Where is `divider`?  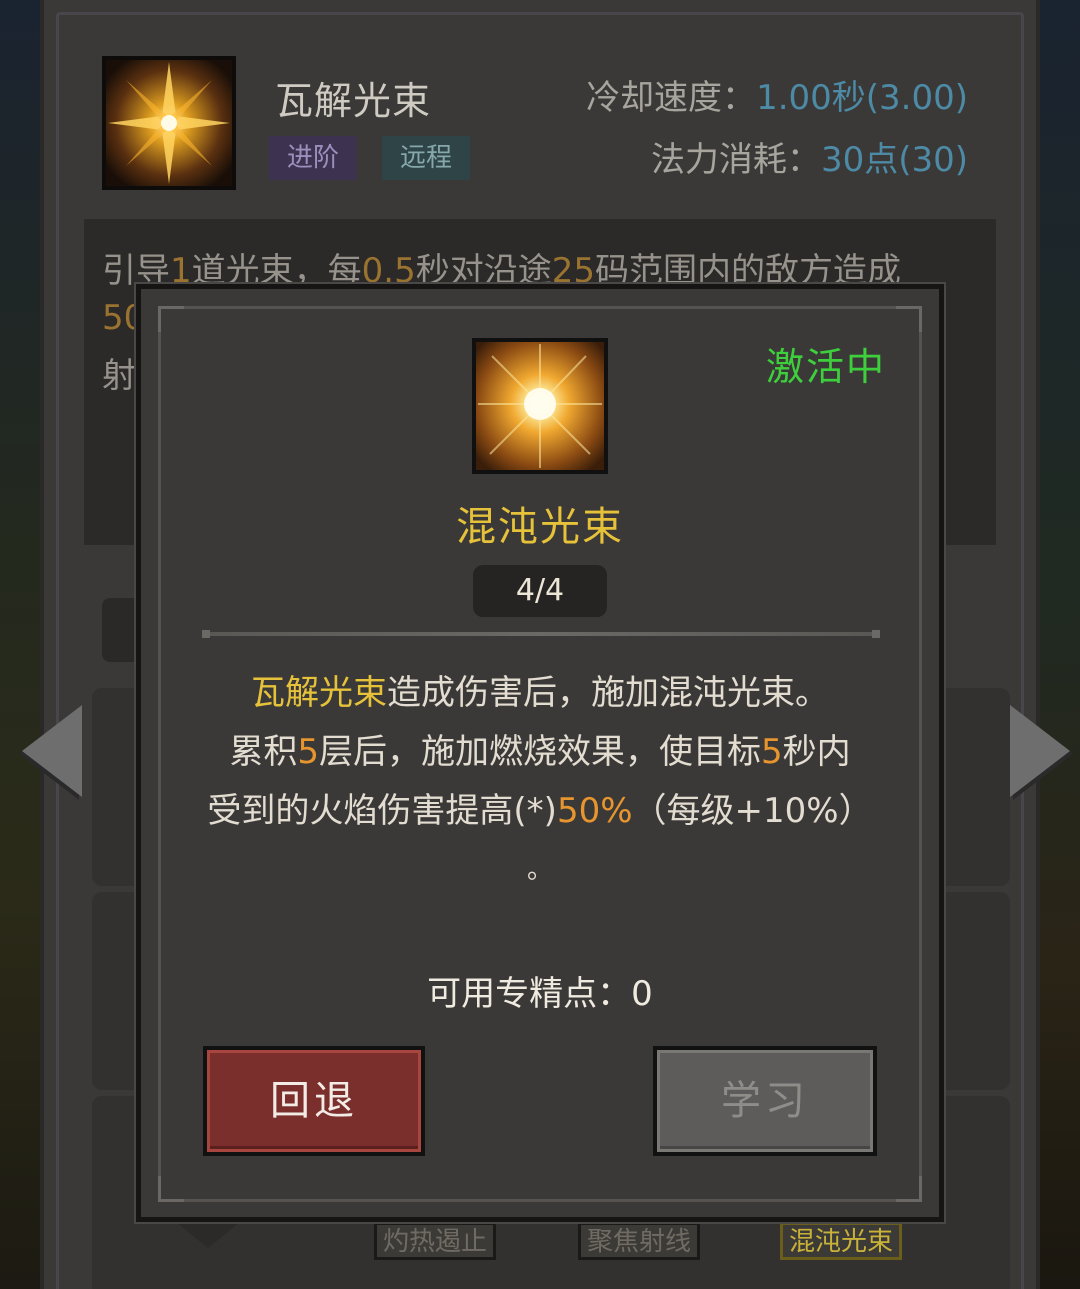
divider is located at coordinates (541, 634).